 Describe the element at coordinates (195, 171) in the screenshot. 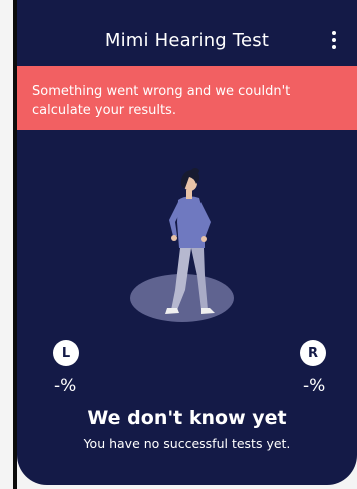

I see `hair-bun` at that location.